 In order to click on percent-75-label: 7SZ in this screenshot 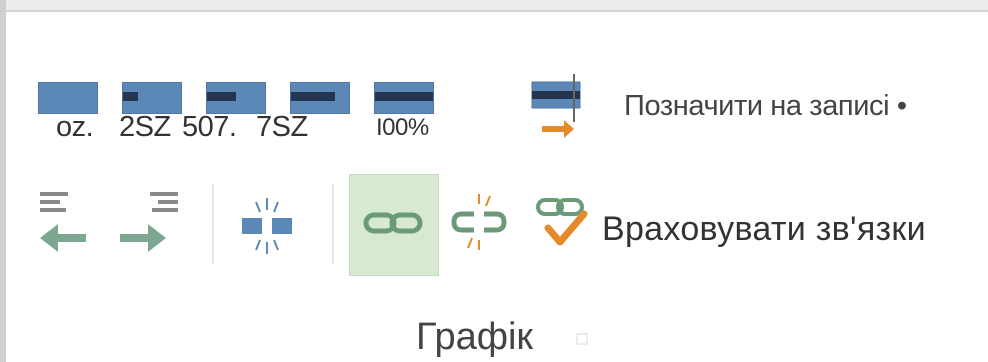, I will do `click(282, 127)`.